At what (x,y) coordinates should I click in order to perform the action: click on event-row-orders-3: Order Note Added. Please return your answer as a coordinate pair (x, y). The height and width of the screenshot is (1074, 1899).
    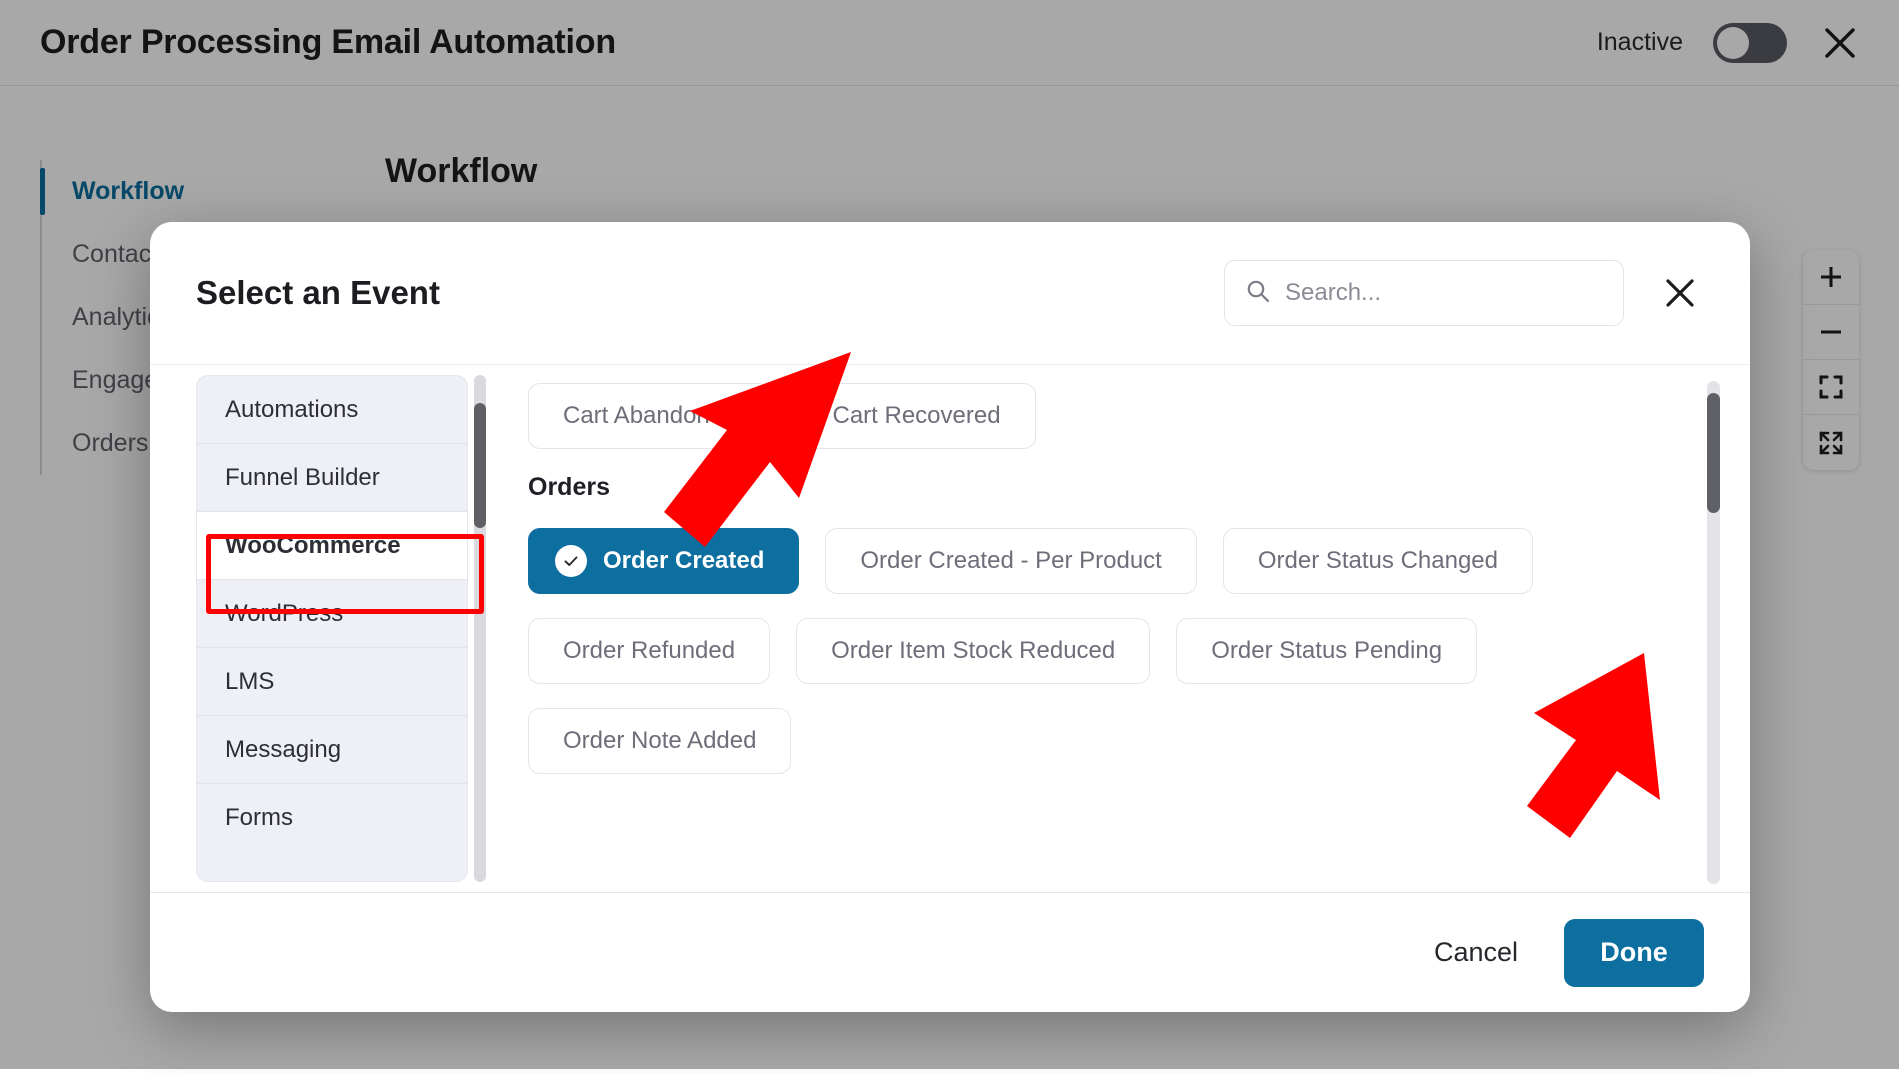
    Looking at the image, I should click on (1139, 741).